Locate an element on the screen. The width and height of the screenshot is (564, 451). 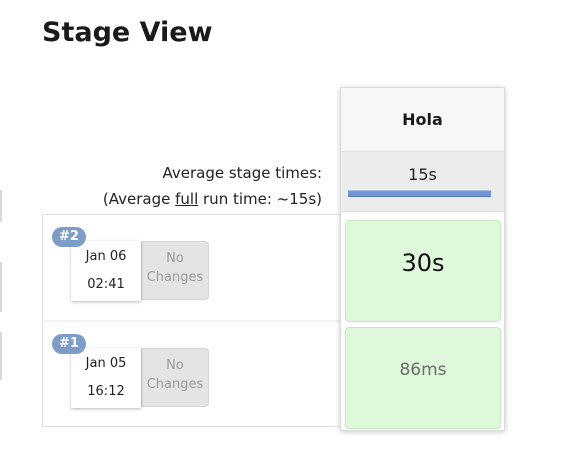
build-number-badge: #1 is located at coordinates (69, 344).